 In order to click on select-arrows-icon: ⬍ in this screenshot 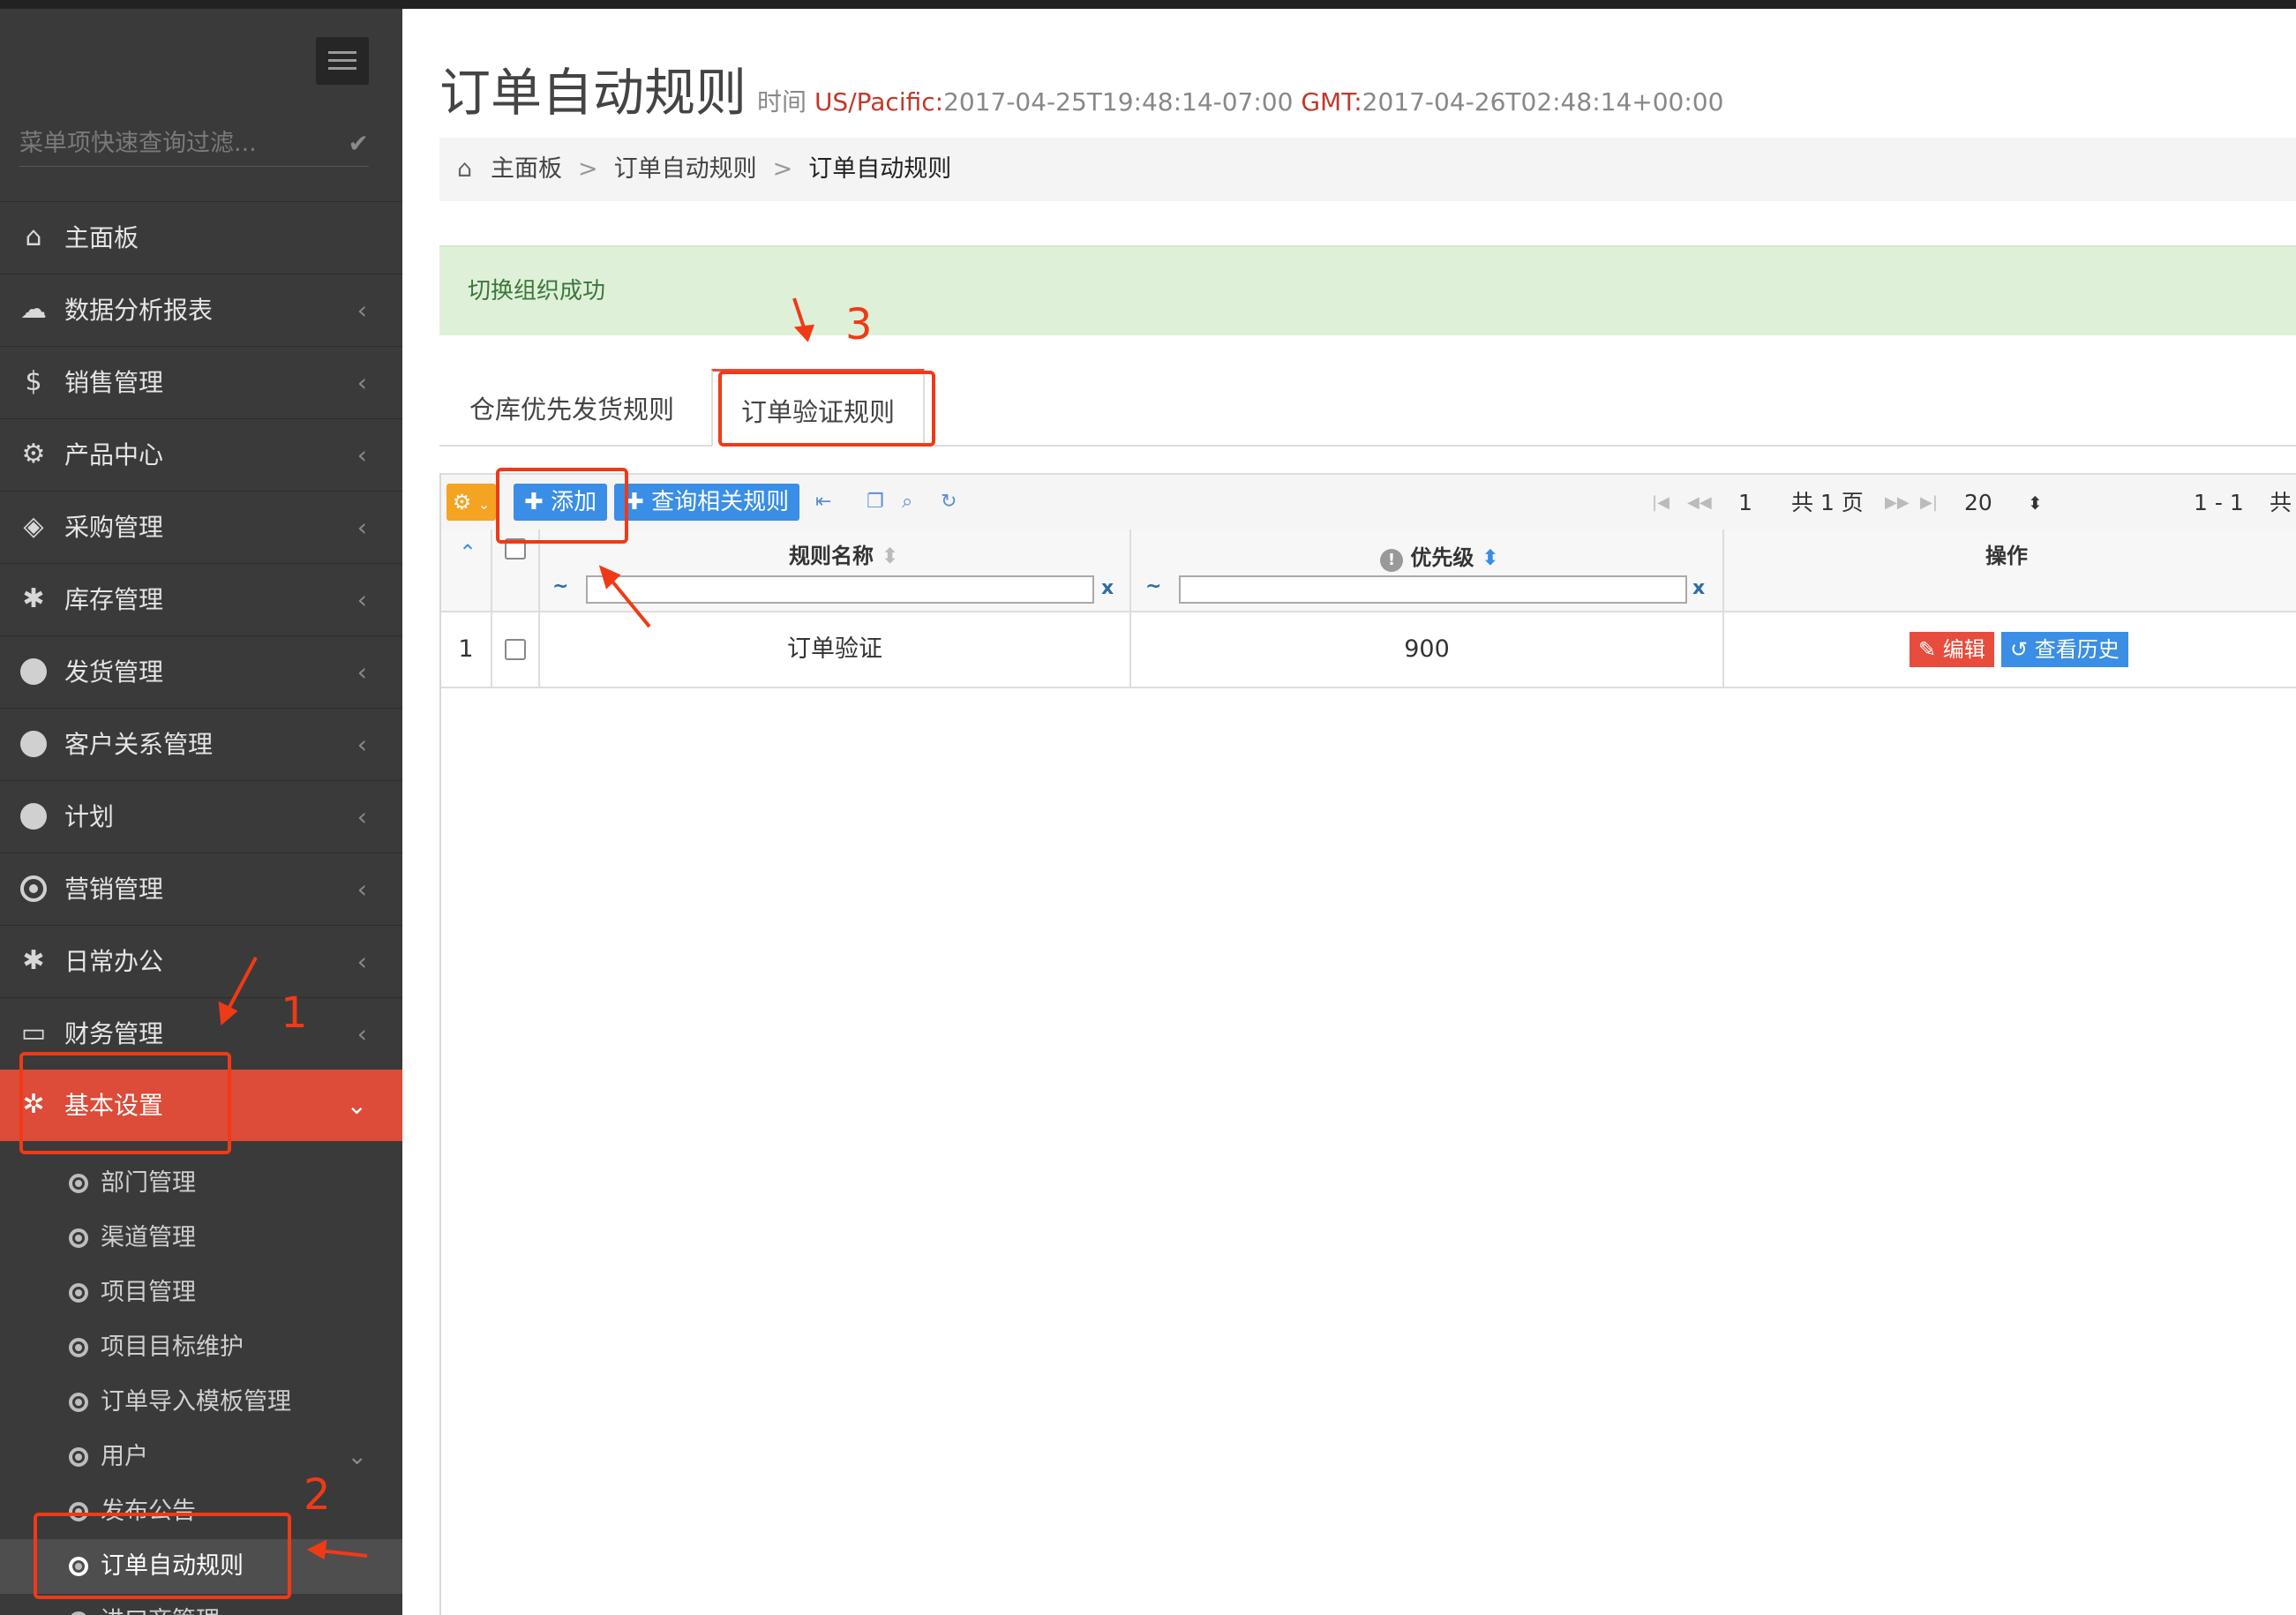, I will do `click(2035, 503)`.